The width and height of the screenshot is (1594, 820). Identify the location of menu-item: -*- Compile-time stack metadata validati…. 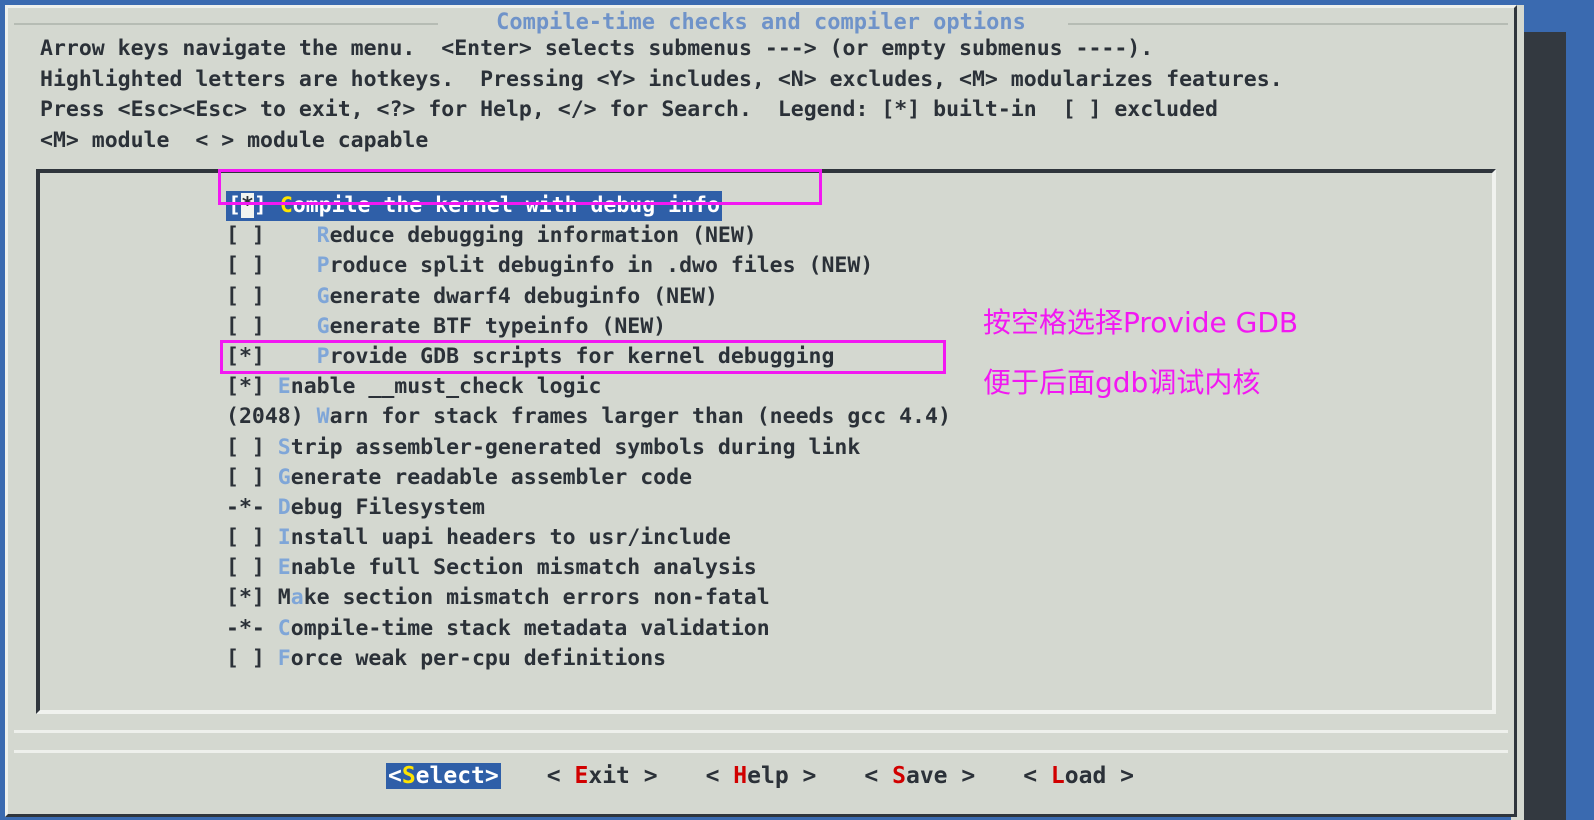
(588, 629).